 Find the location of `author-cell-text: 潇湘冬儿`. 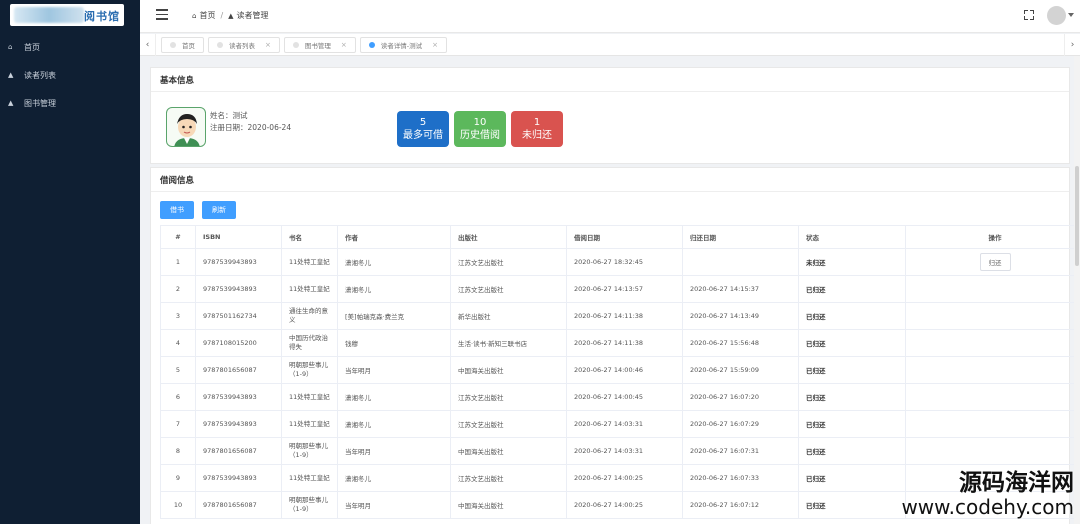

author-cell-text: 潇湘冬儿 is located at coordinates (358, 398).